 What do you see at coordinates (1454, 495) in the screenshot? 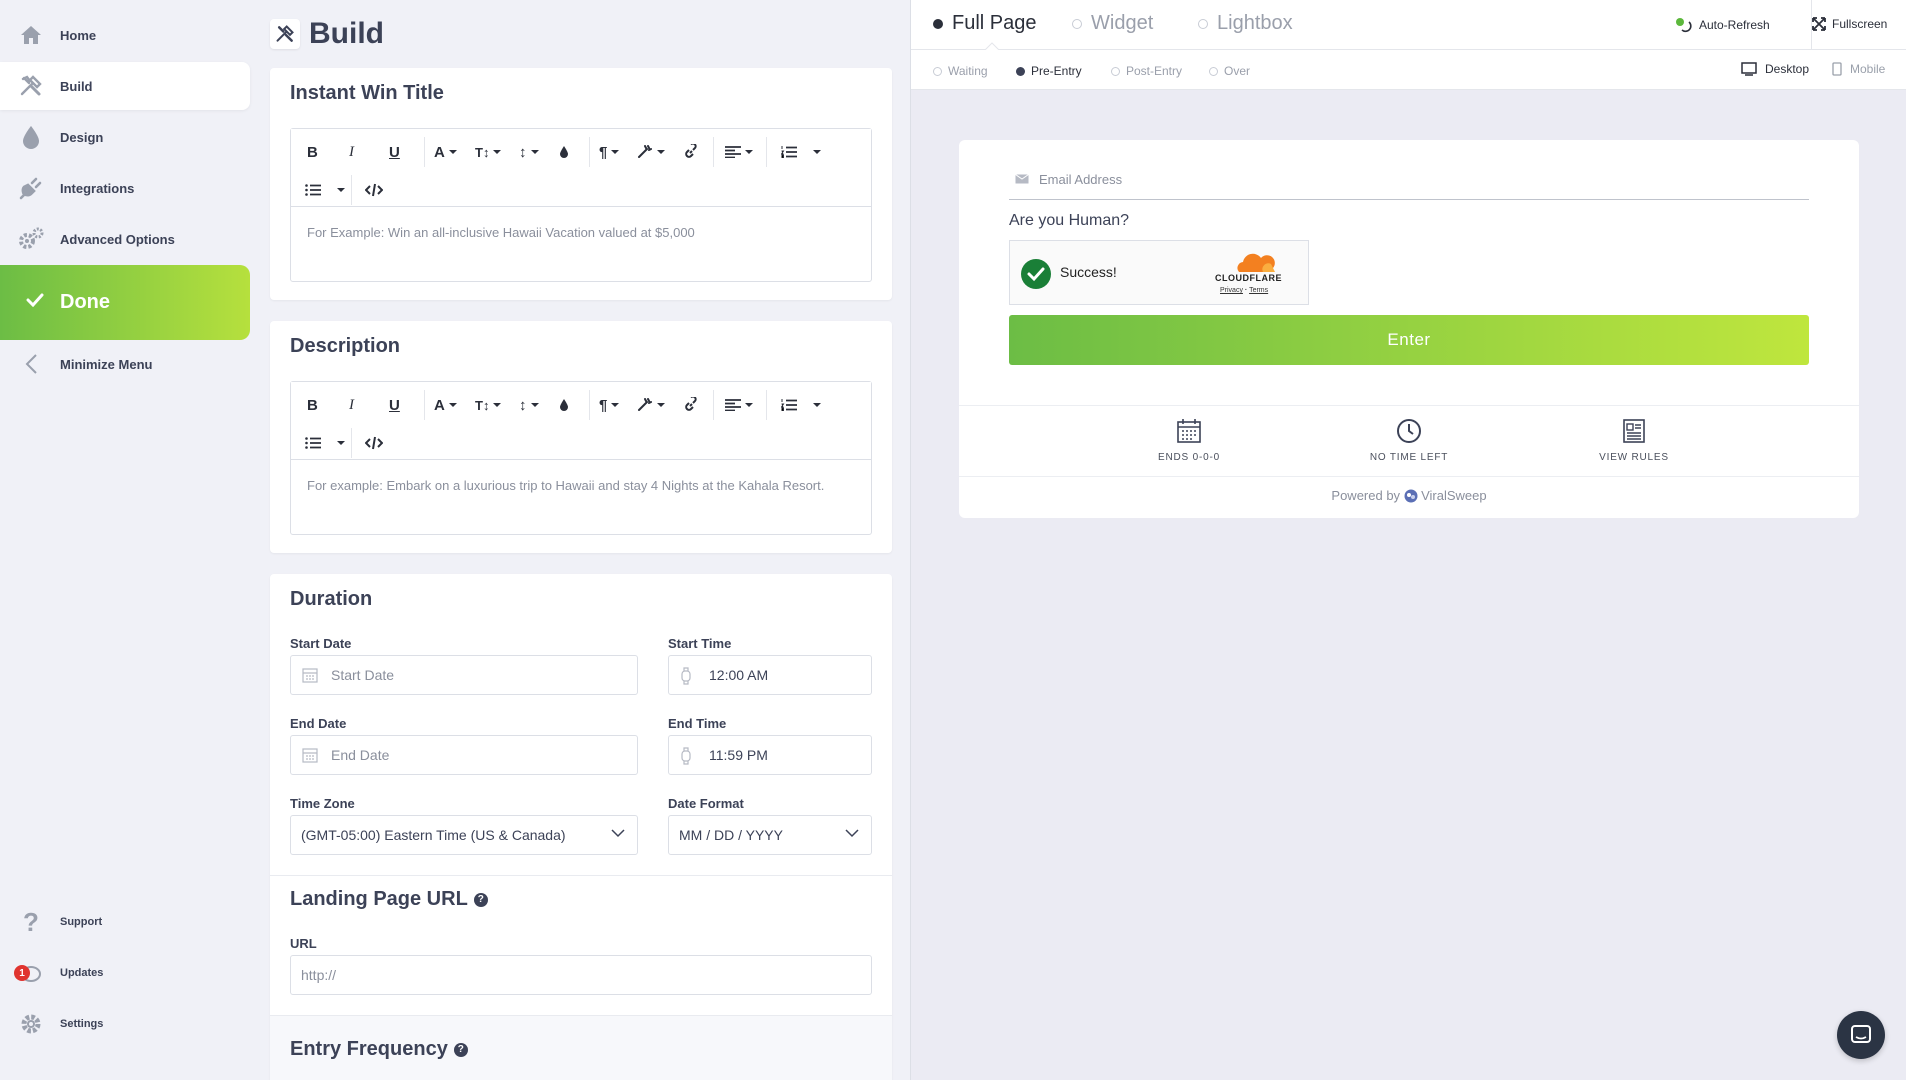
I see `brand-link: ViralSweep` at bounding box center [1454, 495].